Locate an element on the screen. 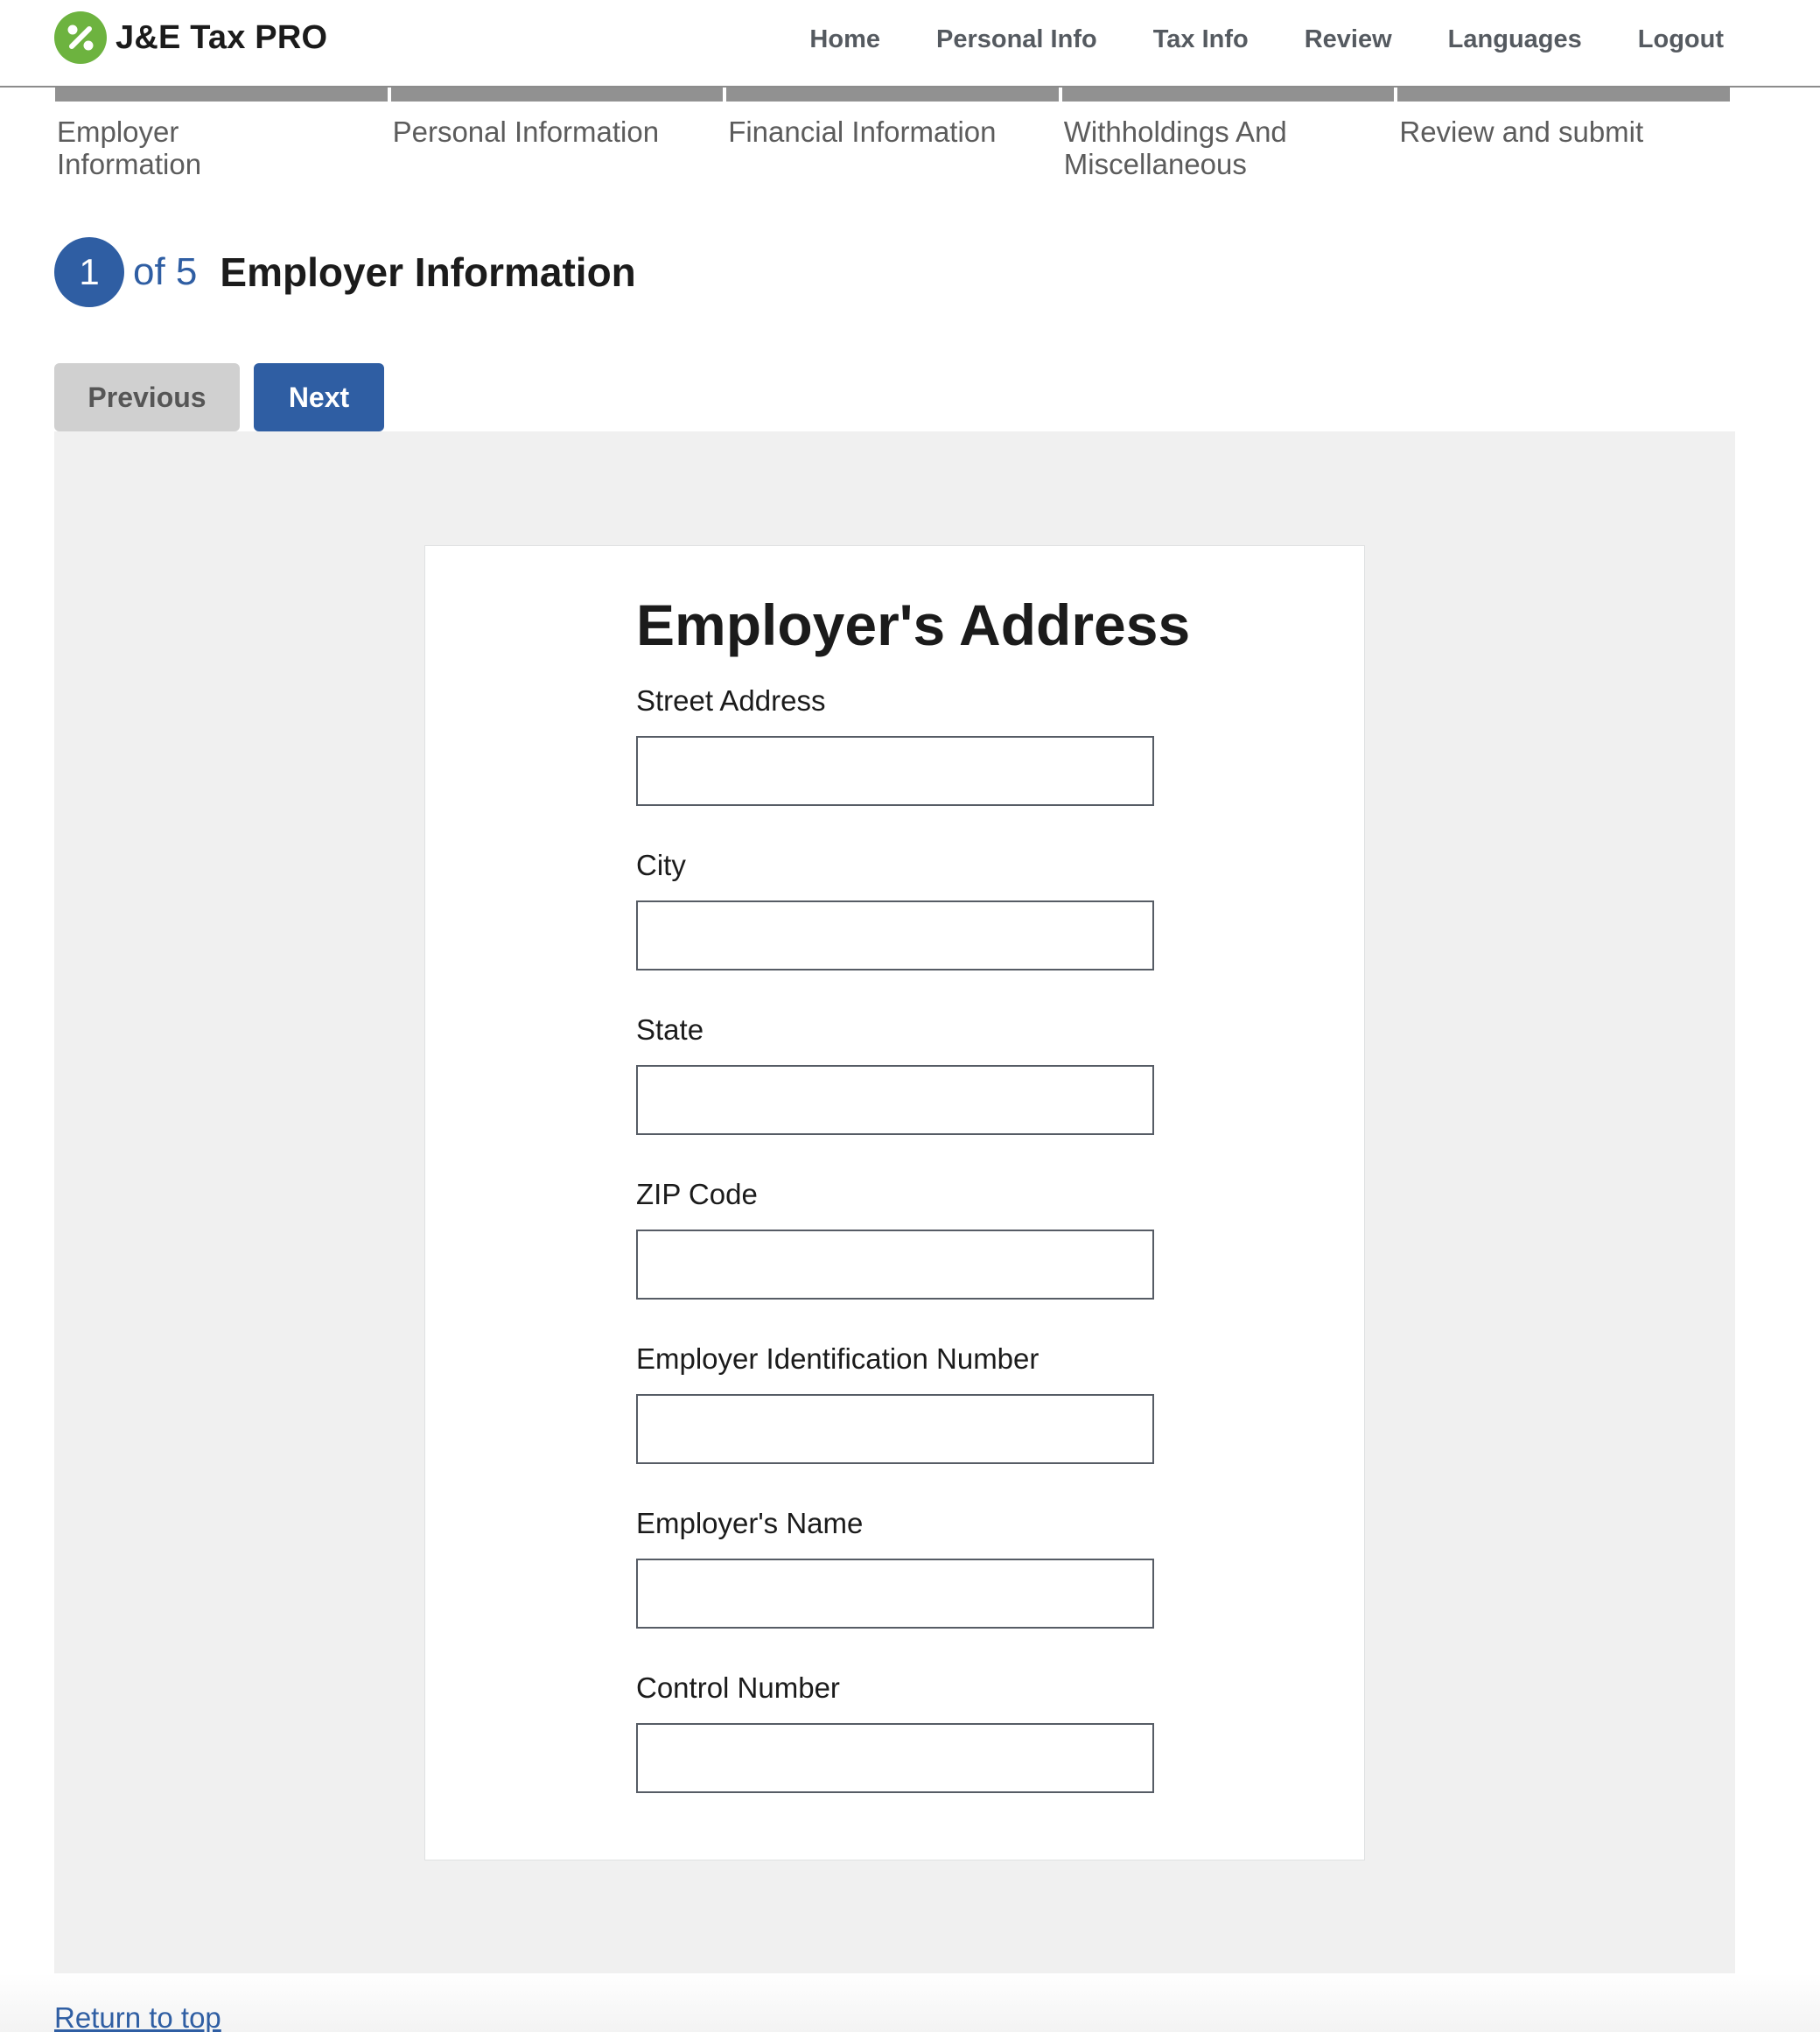 The height and width of the screenshot is (2032, 1820). step-heading: 1 of 5 Employer Information is located at coordinates (345, 272).